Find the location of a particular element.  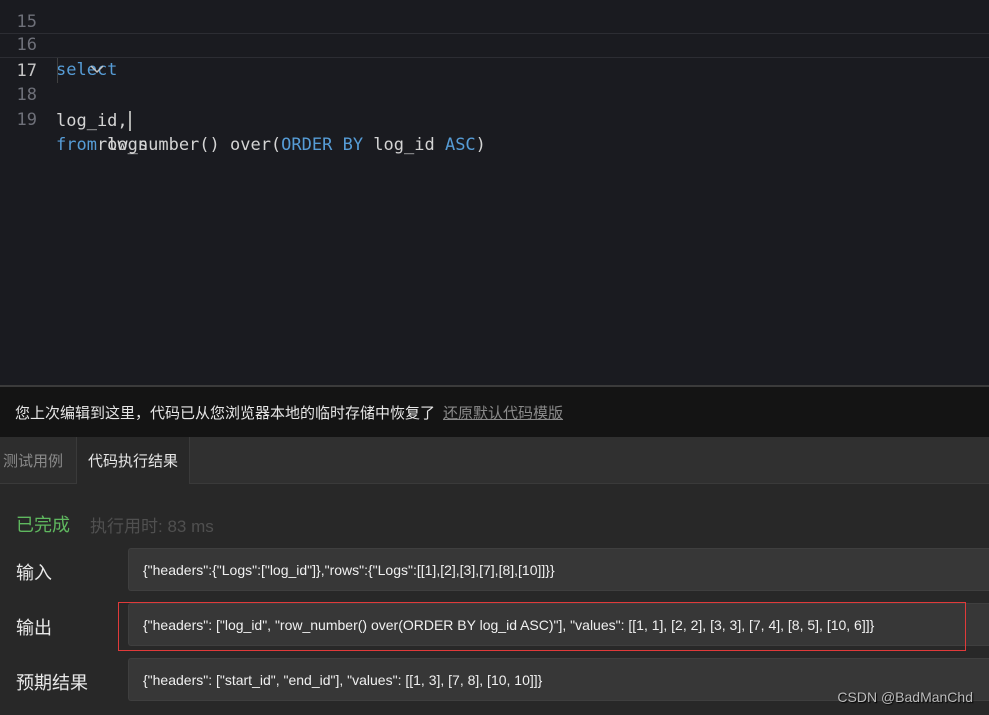

code-text: log_id, is located at coordinates (93, 121).